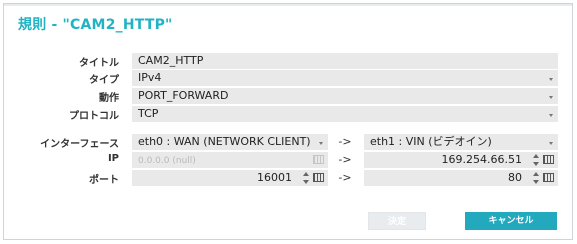  I want to click on type-value: IPv4, so click(150, 77).